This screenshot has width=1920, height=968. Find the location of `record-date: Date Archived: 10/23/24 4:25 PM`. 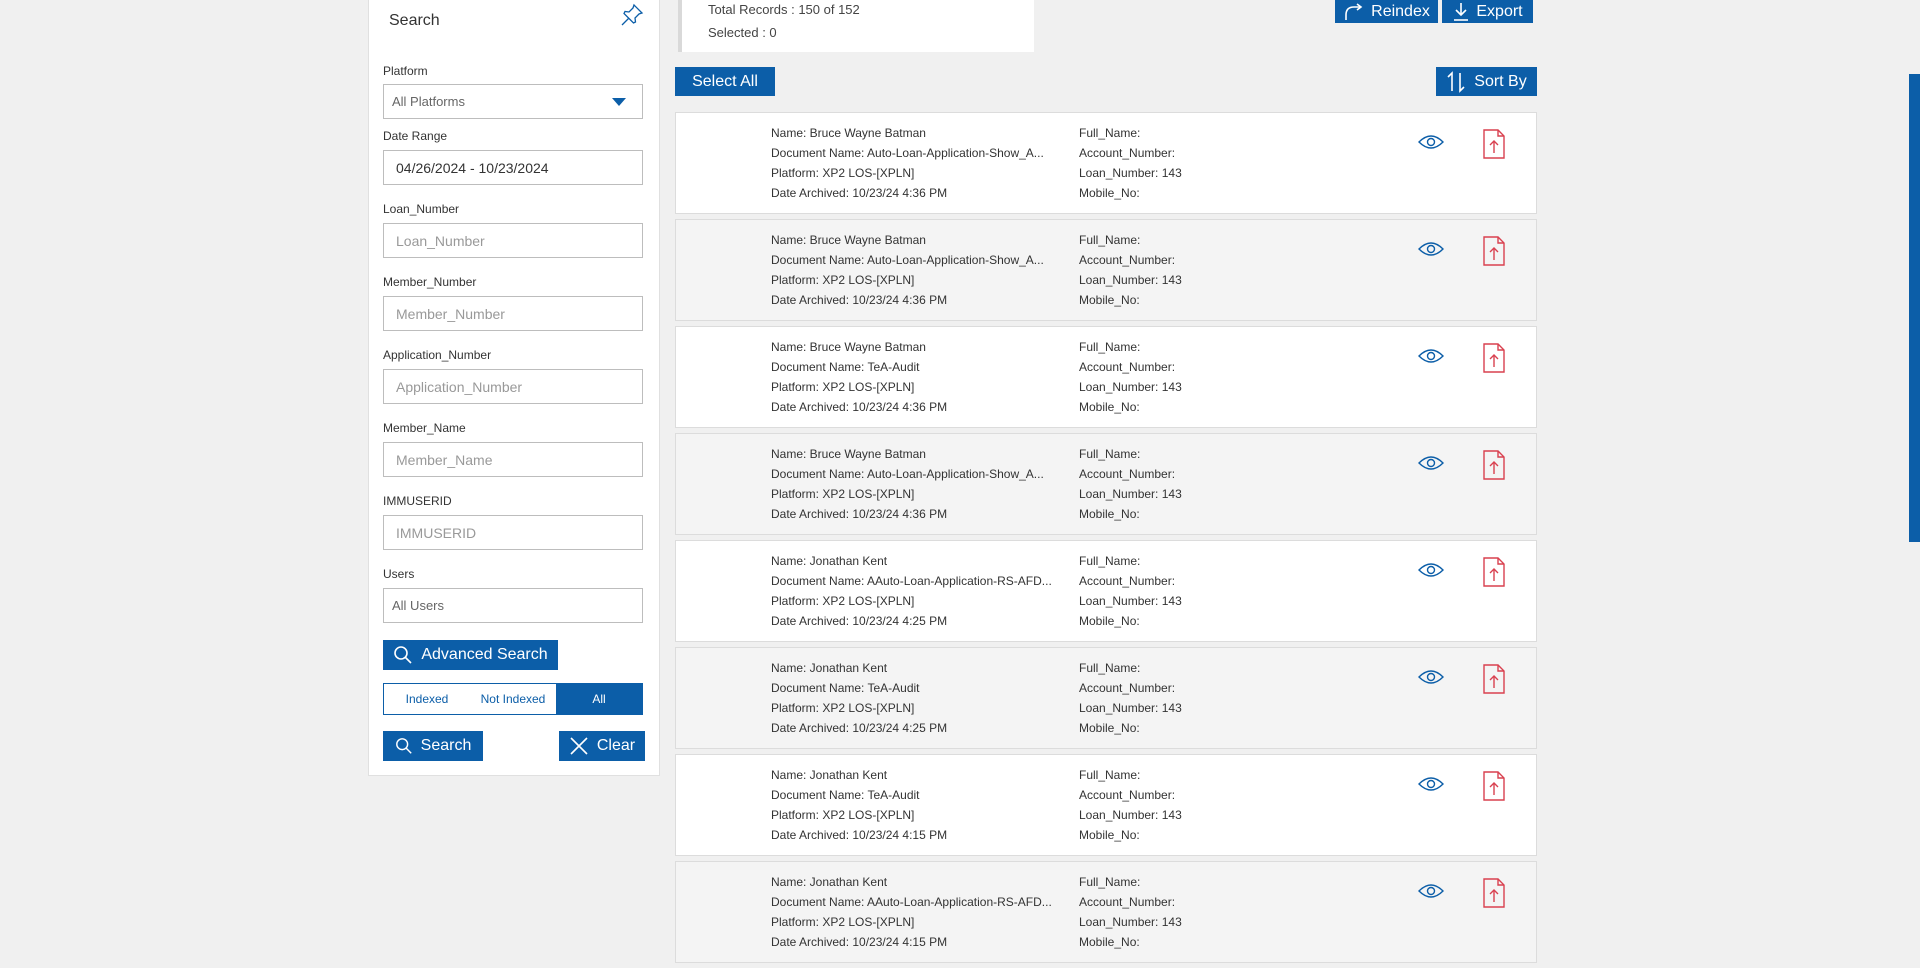

record-date: Date Archived: 10/23/24 4:25 PM is located at coordinates (859, 728).